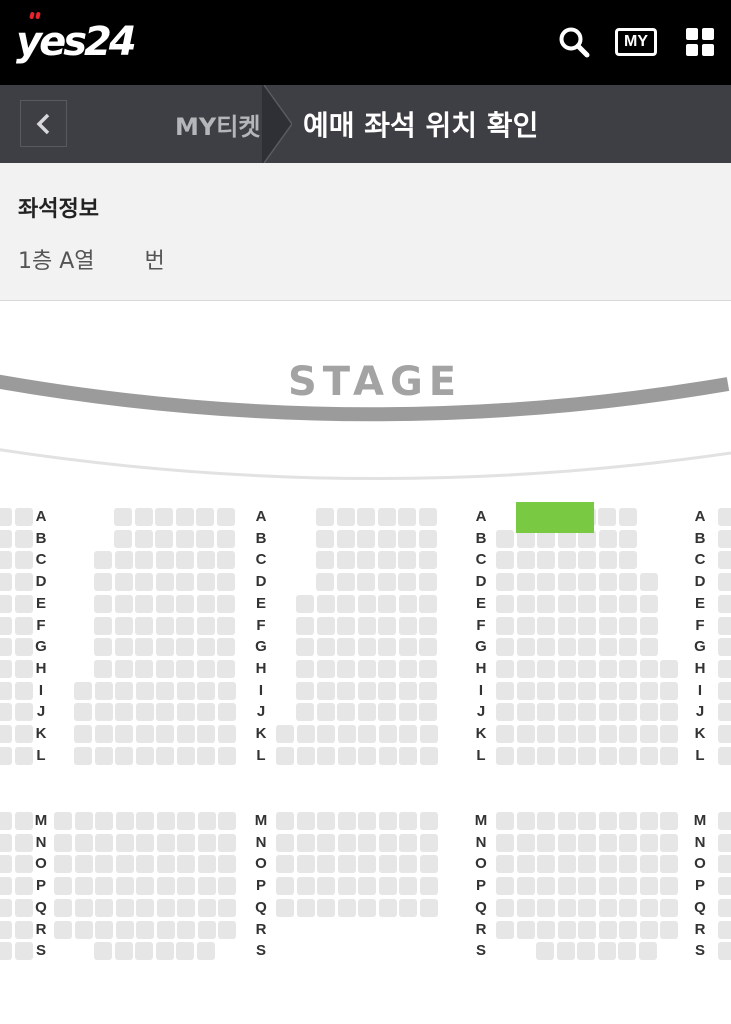 This screenshot has height=1024, width=731. I want to click on seat-number-masked, so click(120, 259).